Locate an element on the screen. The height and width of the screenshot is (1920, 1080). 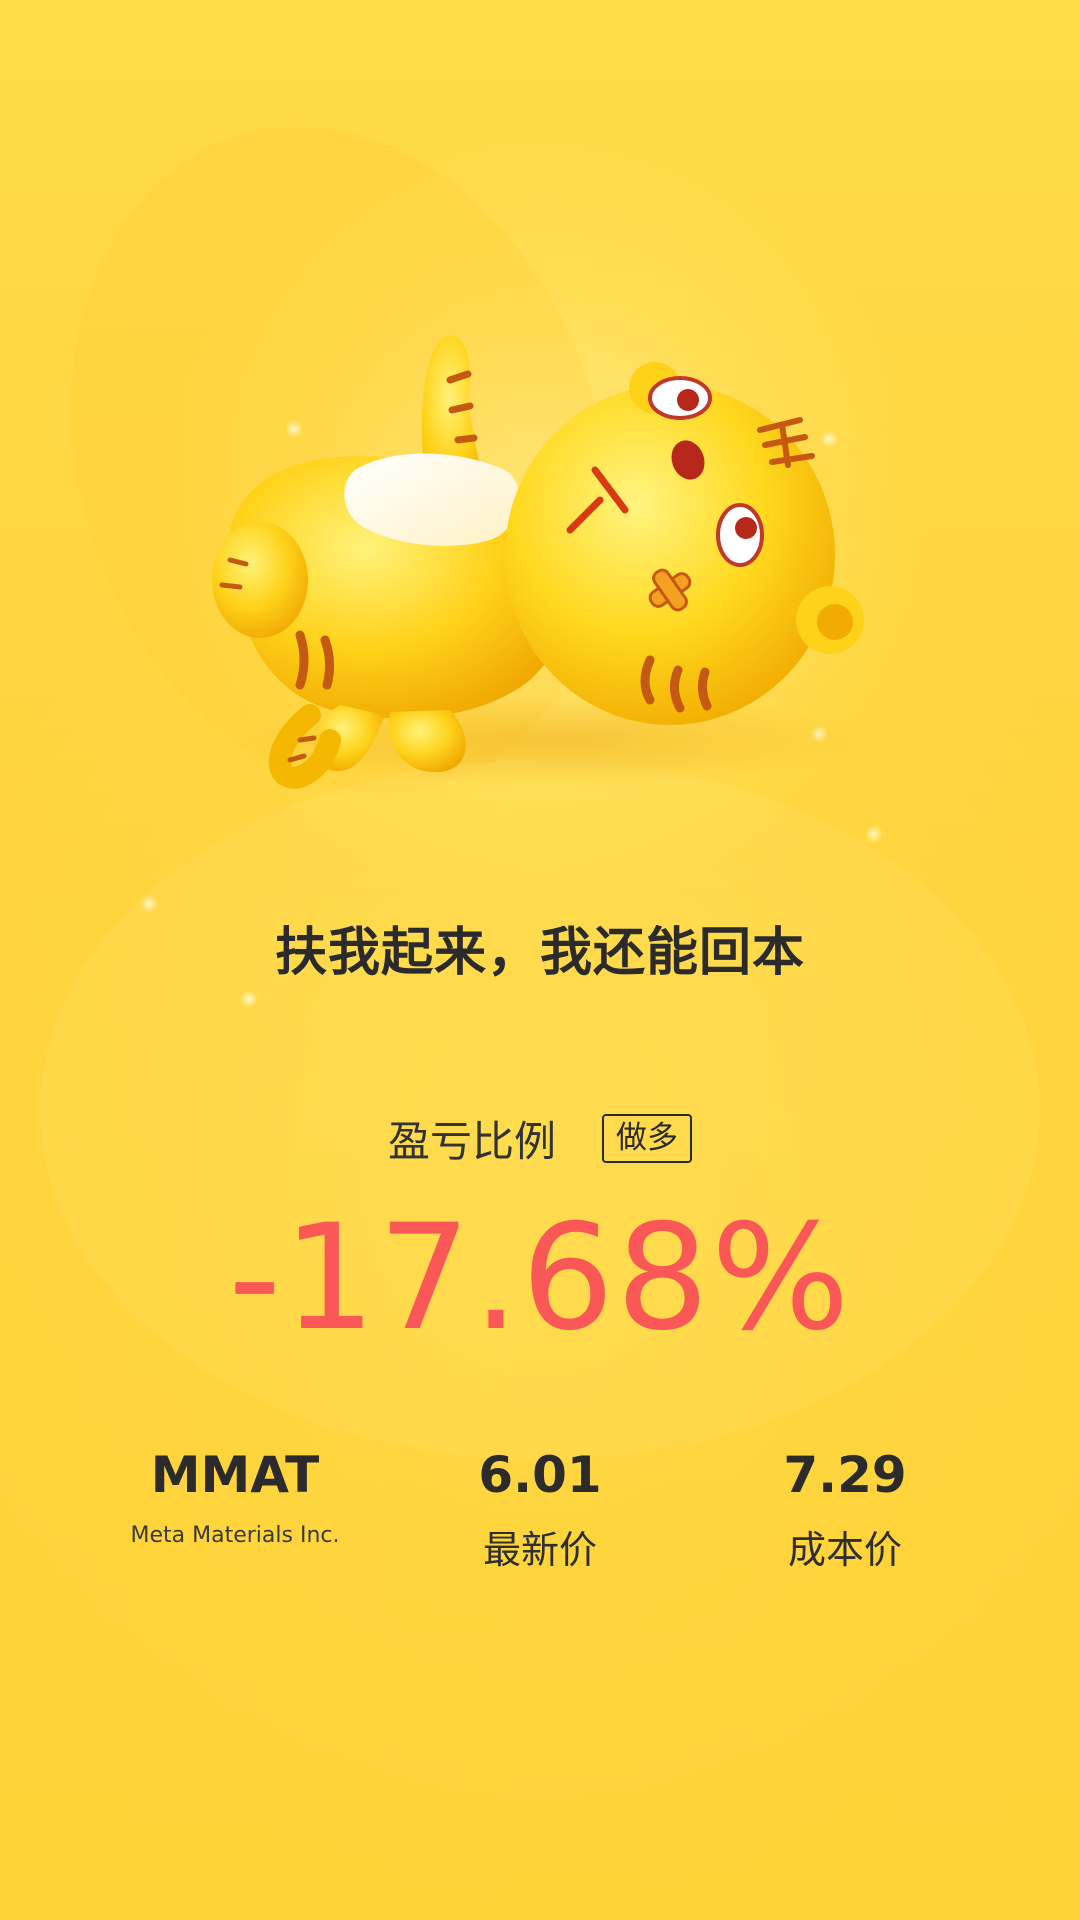
stock-symbol: MMAT is located at coordinates (235, 1475).